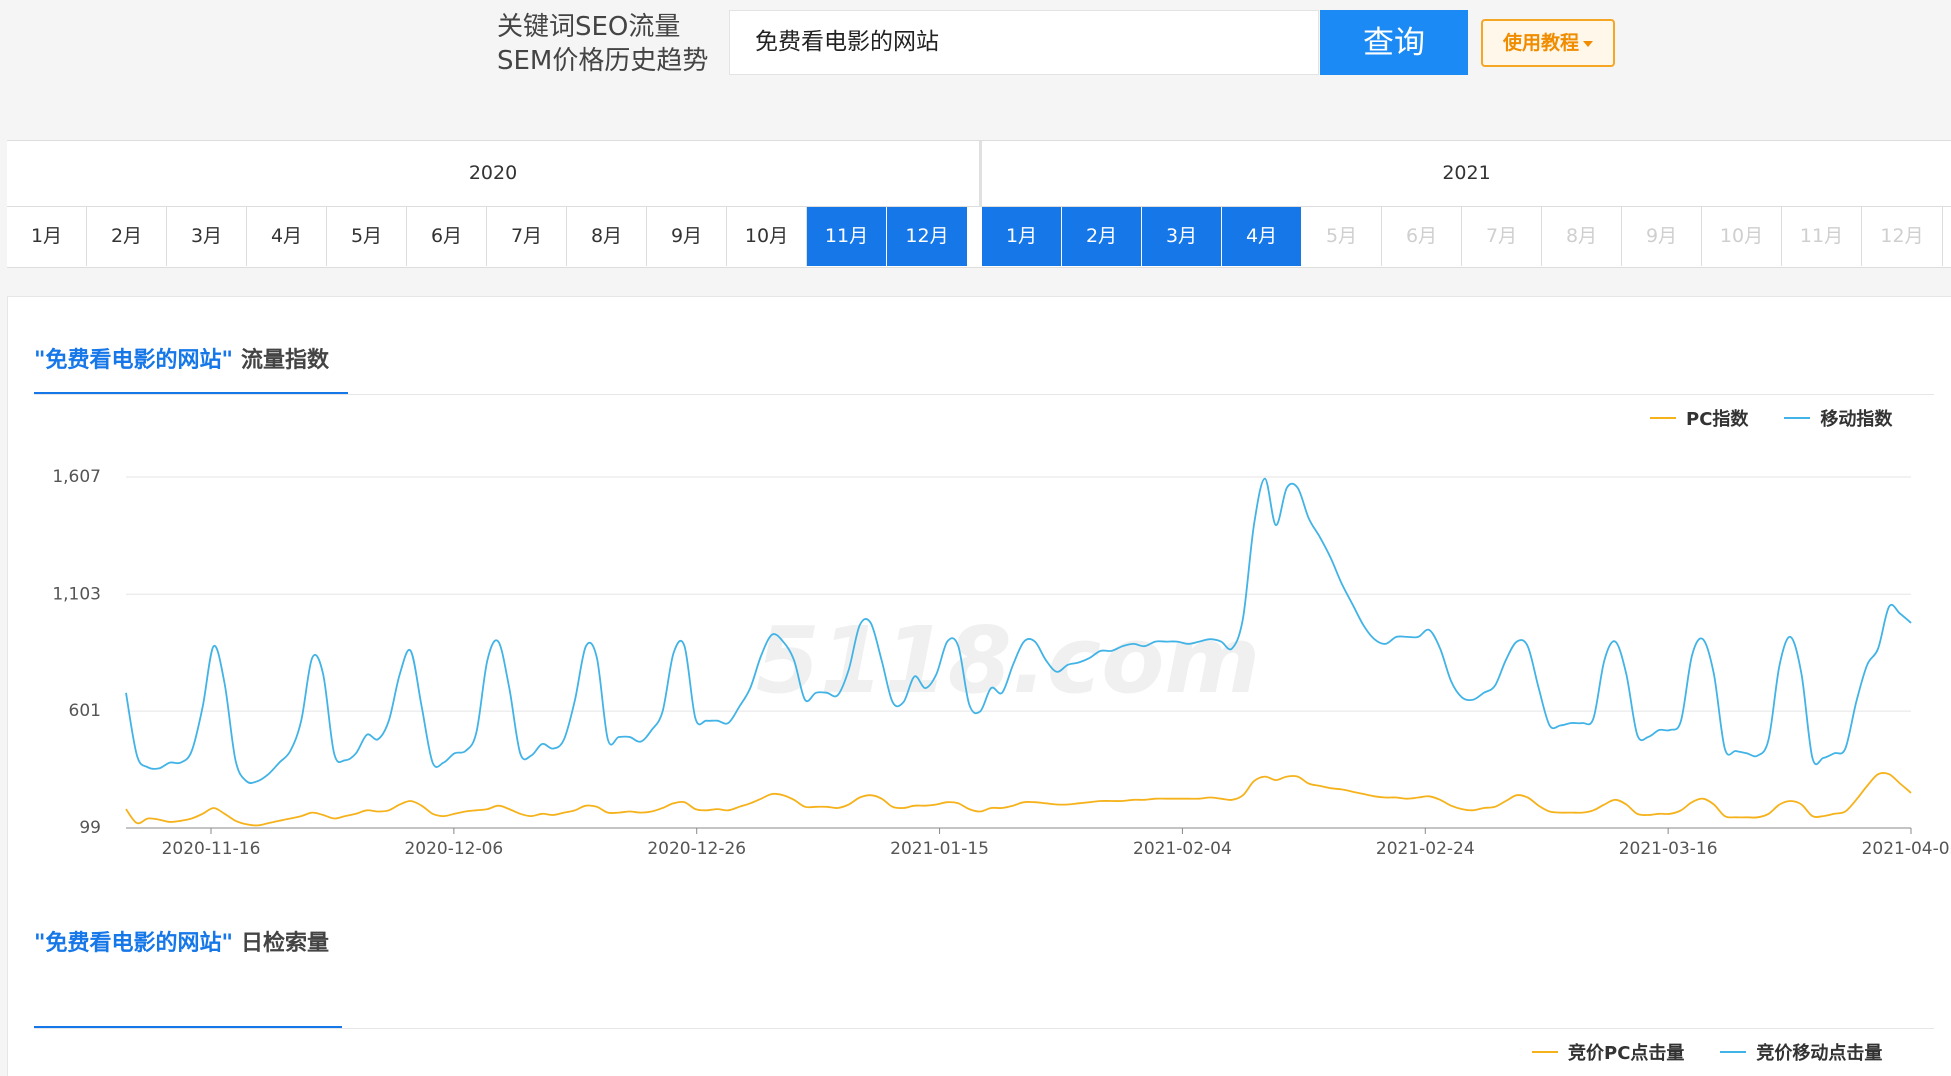 The height and width of the screenshot is (1076, 1951). I want to click on month-2021-02: 2月, so click(1102, 236).